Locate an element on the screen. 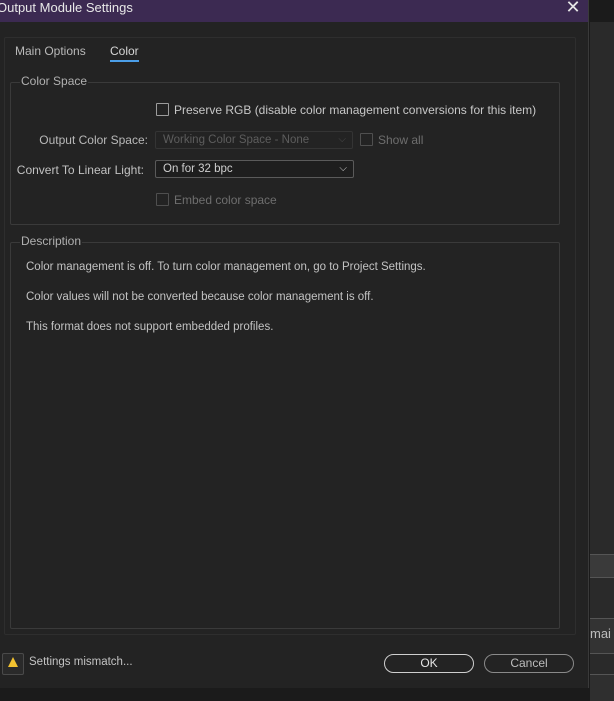 This screenshot has height=701, width=614. warning-icon is located at coordinates (13, 662).